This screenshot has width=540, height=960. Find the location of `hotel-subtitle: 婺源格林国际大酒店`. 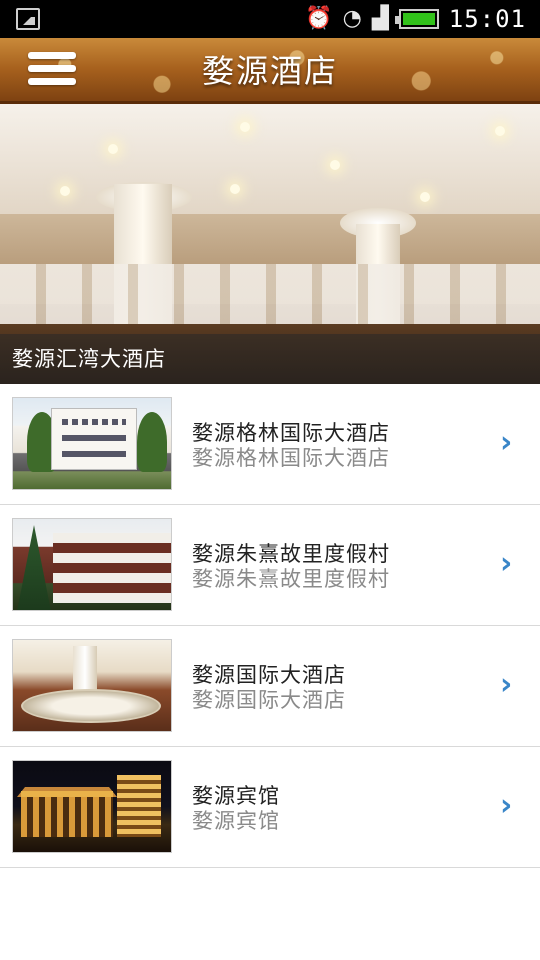

hotel-subtitle: 婺源格林国际大酒店 is located at coordinates (291, 458).